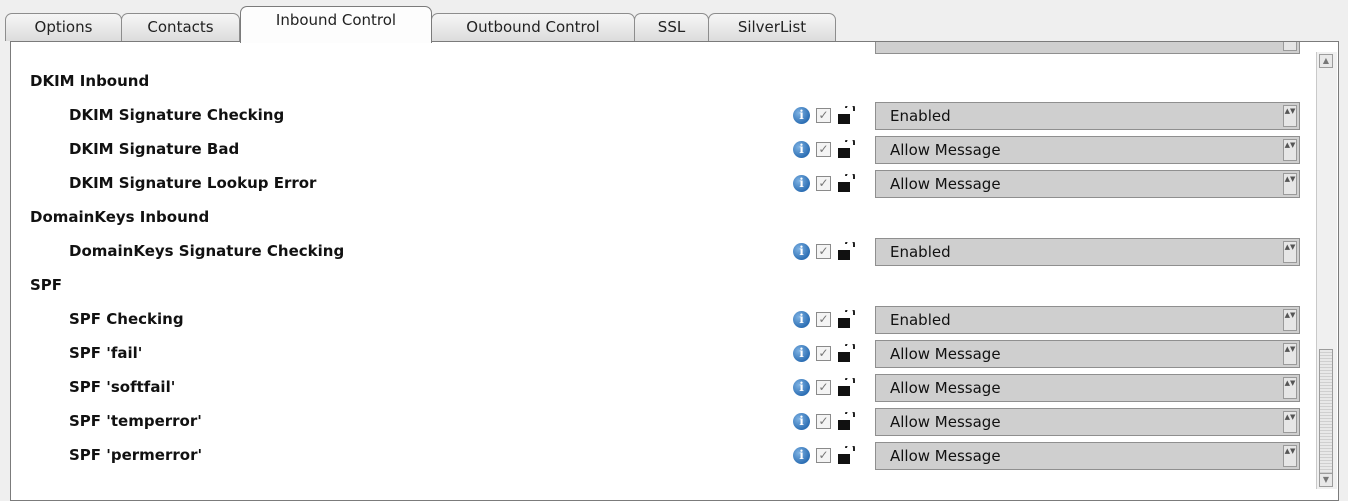 The image size is (1348, 501). What do you see at coordinates (674, 118) in the screenshot?
I see `setting-row: DKIM Signature Checking i ✓ Enabled ▲▼` at bounding box center [674, 118].